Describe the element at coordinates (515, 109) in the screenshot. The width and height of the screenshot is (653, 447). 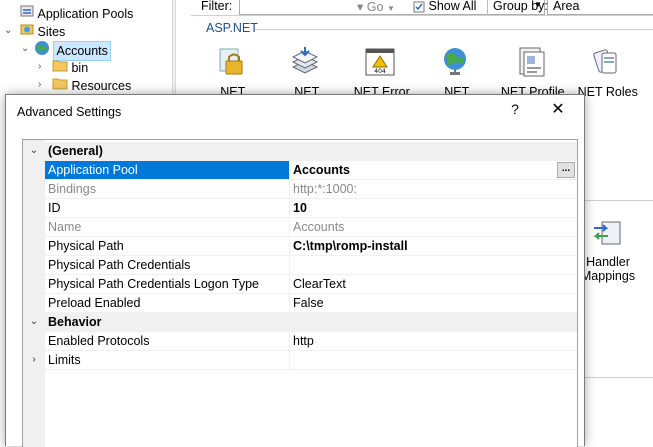
I see `help-button: ?` at that location.